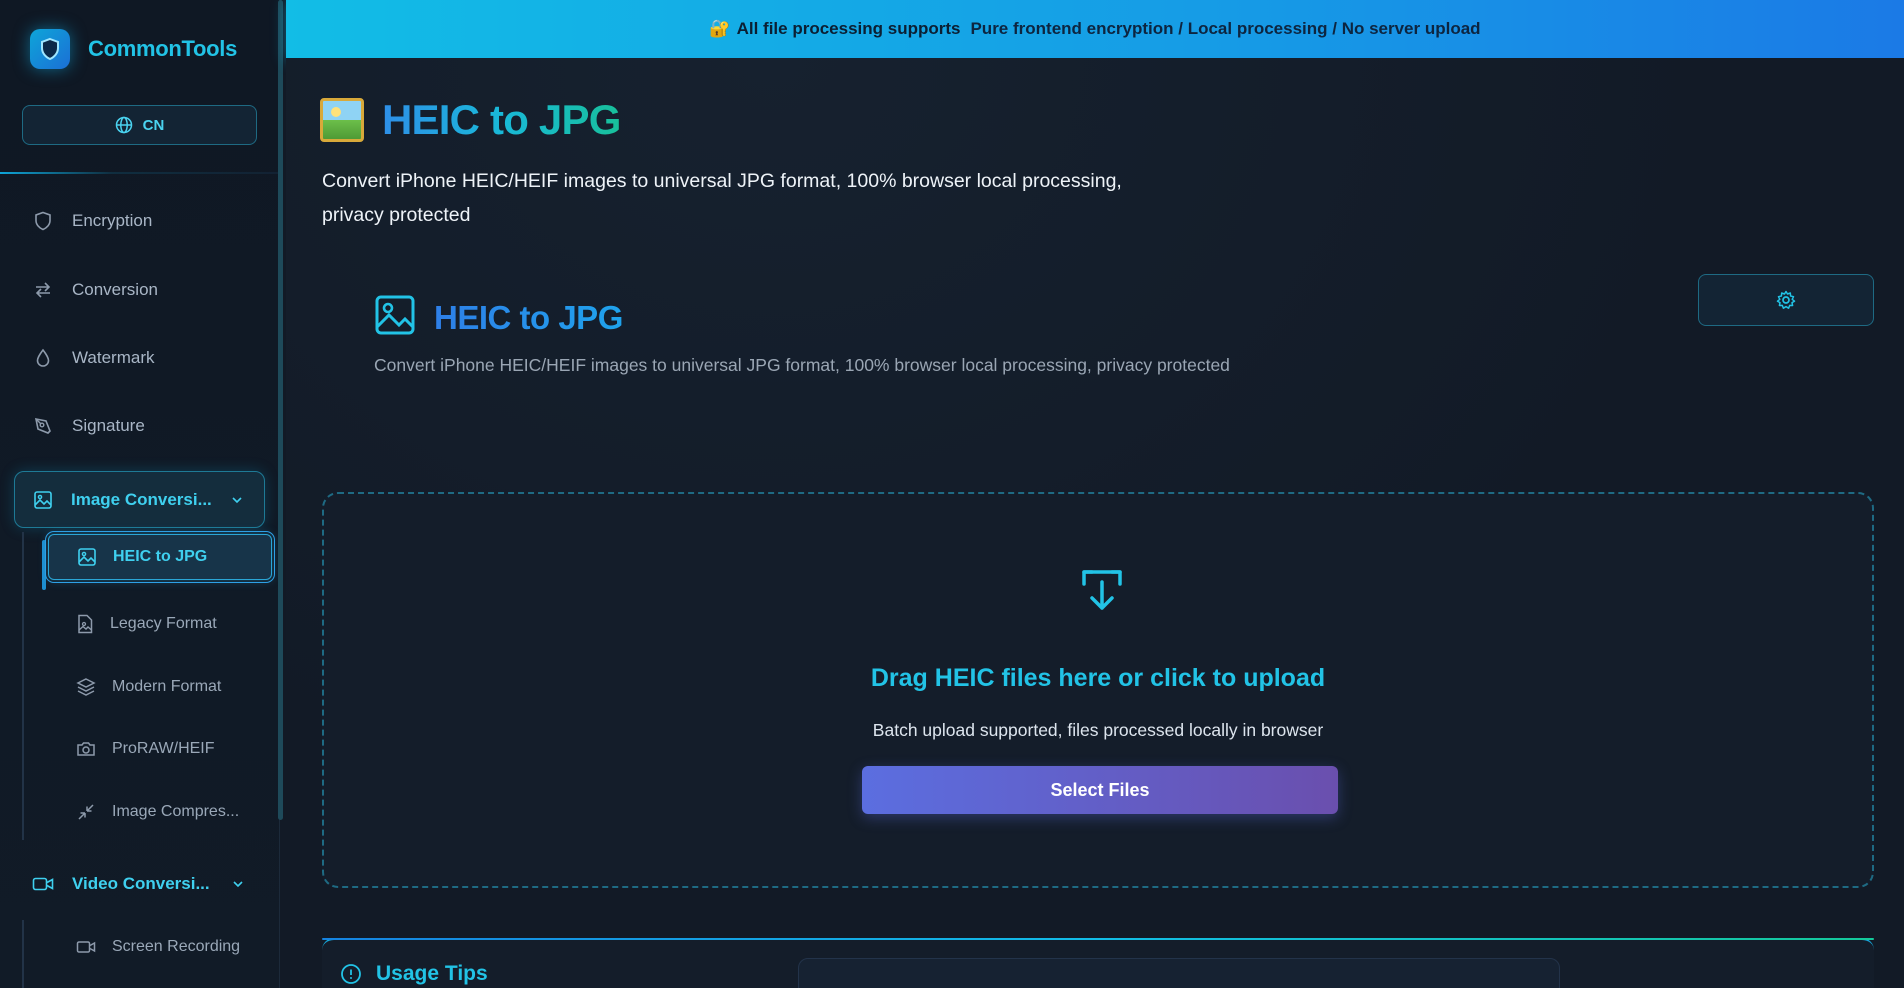 This screenshot has height=988, width=1904. Describe the element at coordinates (44, 565) in the screenshot. I see `active-indicator` at that location.